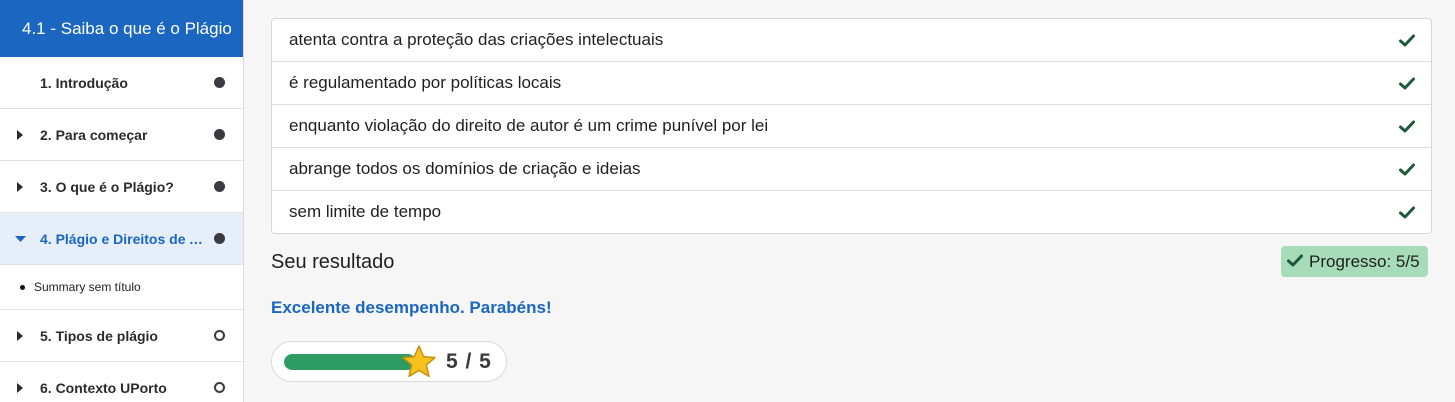  What do you see at coordinates (99, 335) in the screenshot?
I see `sidebar-item-label: 5. Tipos de plágio` at bounding box center [99, 335].